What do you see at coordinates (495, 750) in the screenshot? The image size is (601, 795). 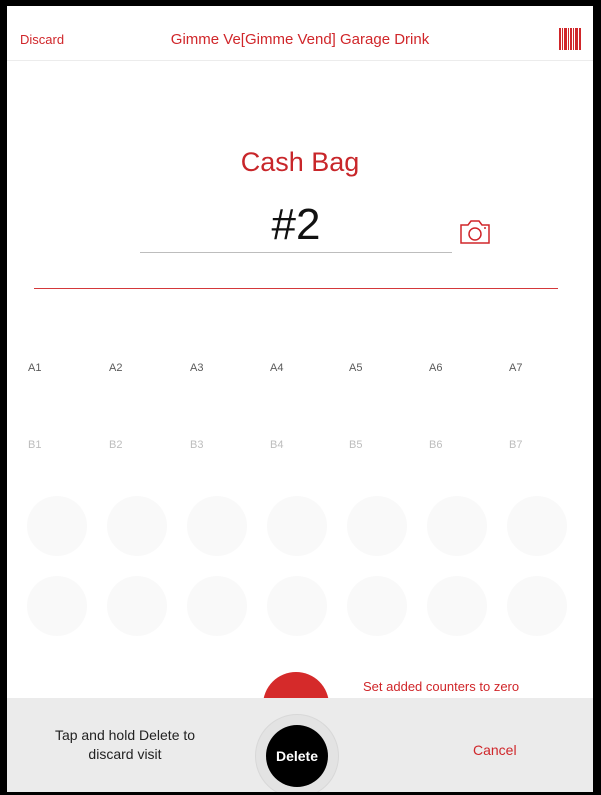 I see `cancel-button: Cancel` at bounding box center [495, 750].